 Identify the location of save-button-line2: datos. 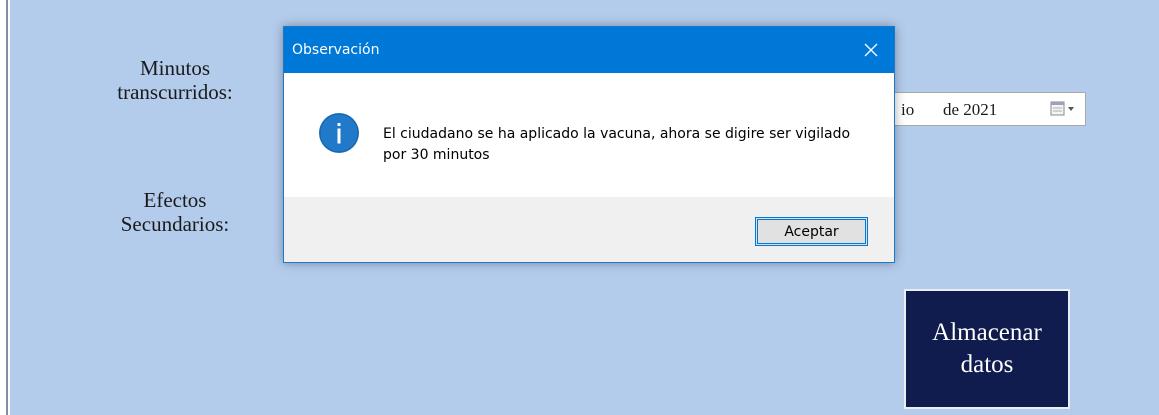
(987, 364).